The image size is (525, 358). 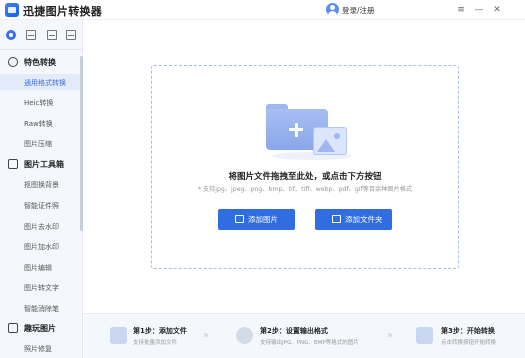 What do you see at coordinates (31, 35) in the screenshot?
I see `image-tool-icon` at bounding box center [31, 35].